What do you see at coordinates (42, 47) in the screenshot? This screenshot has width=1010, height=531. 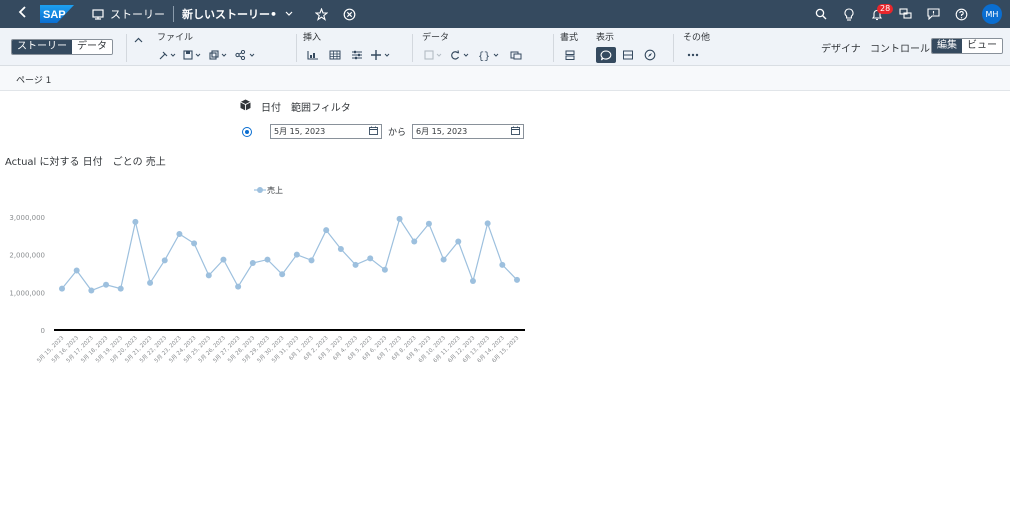 I see `tab-story: ストーリー` at bounding box center [42, 47].